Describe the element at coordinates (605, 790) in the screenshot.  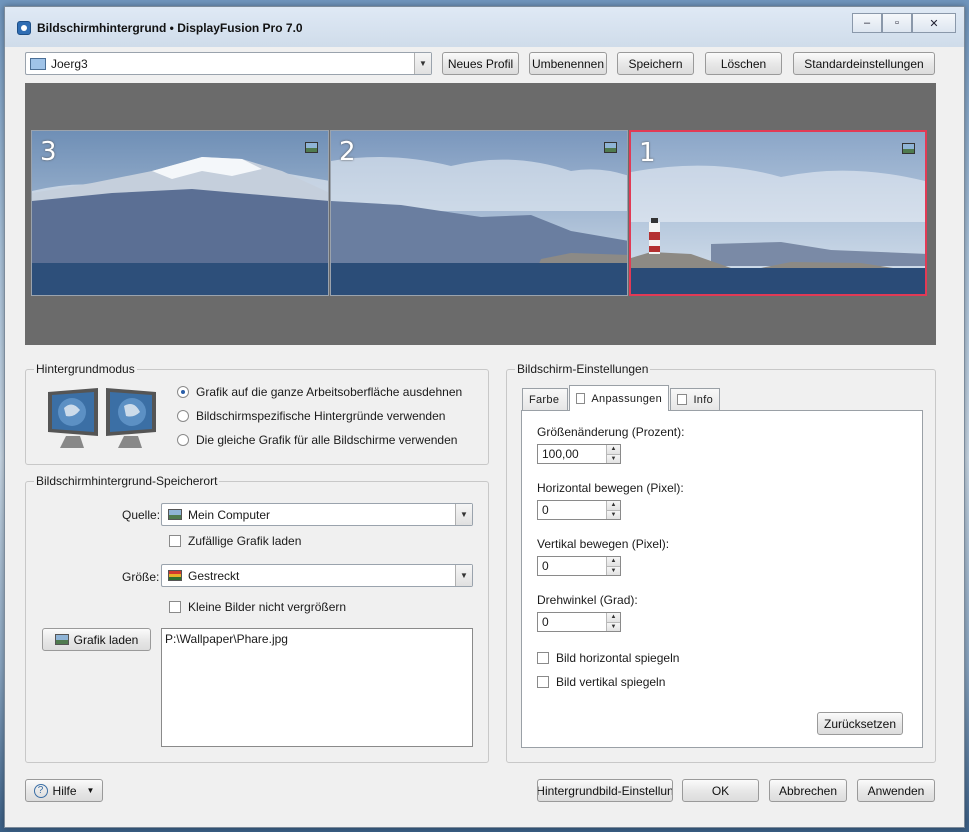
I see `wallpaper-settings-button: Hintergrundbild-Einstellun` at that location.